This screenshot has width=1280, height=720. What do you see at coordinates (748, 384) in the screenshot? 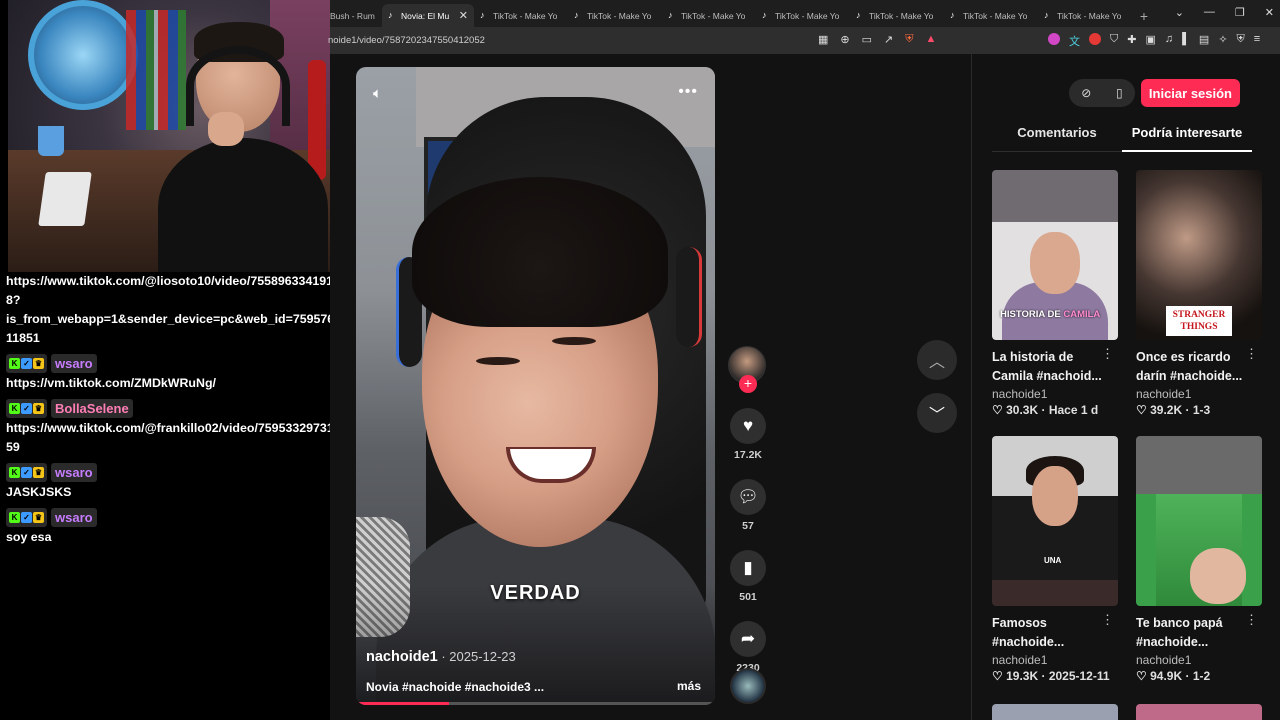
I see `follow-plus-icon: +` at bounding box center [748, 384].